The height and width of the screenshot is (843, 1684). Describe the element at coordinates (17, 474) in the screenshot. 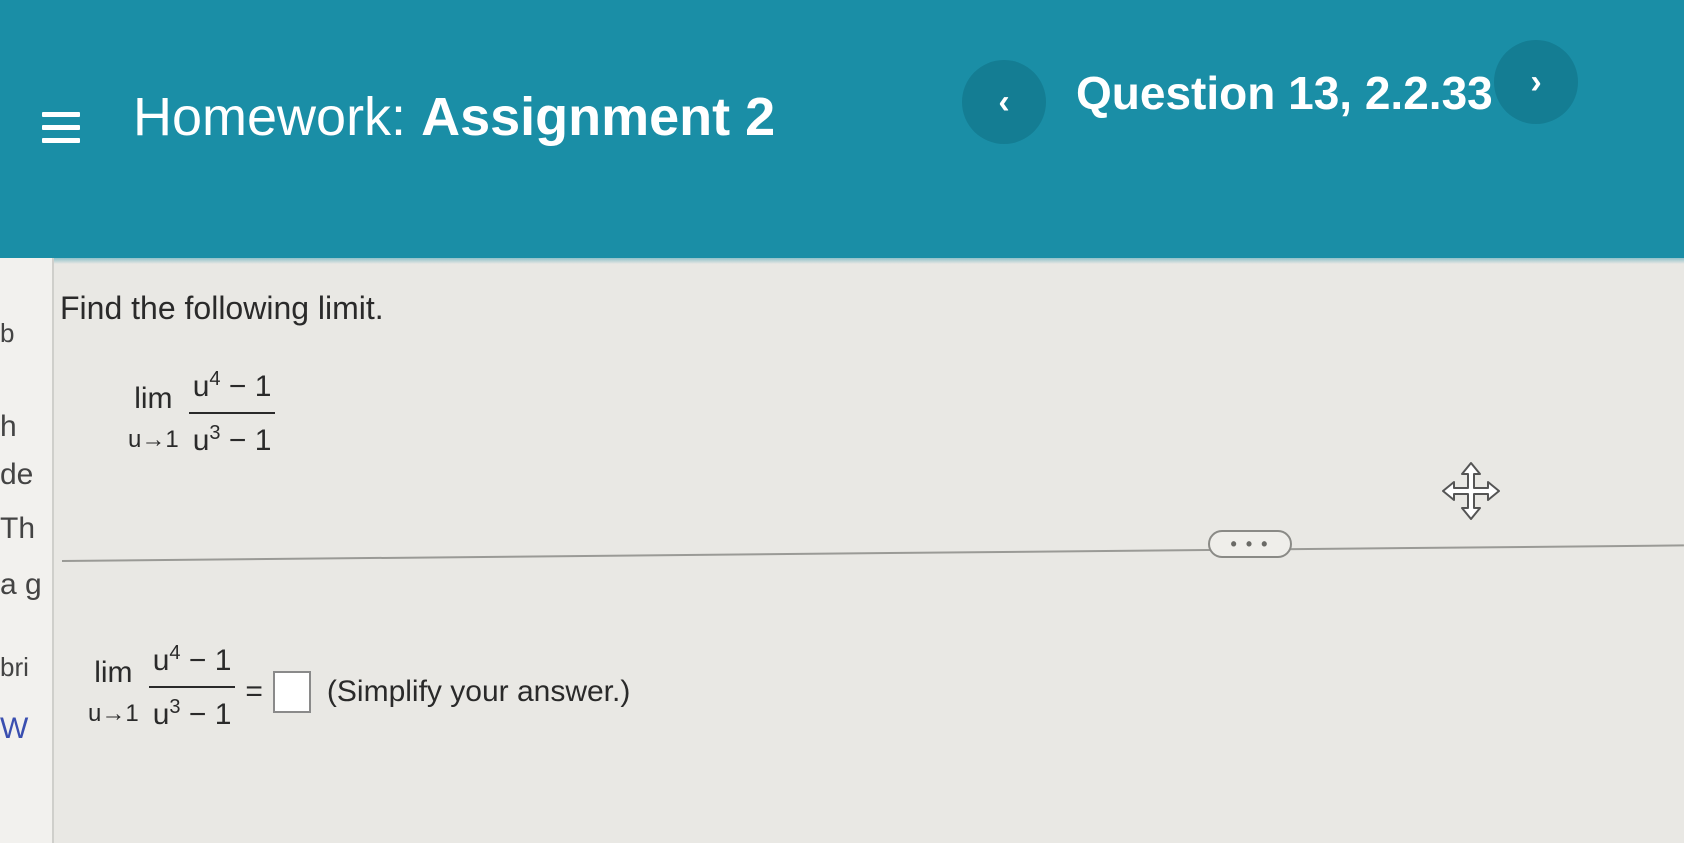

I see `sidebar-fragment: de` at that location.